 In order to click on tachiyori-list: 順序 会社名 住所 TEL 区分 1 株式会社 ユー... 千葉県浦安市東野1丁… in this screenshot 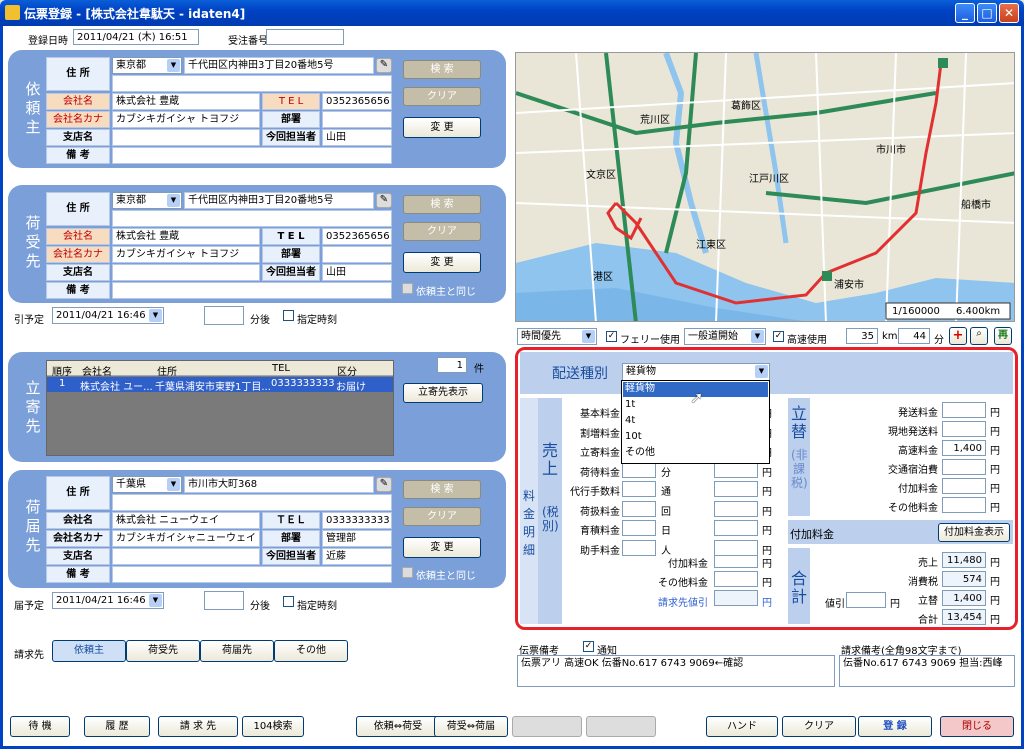, I will do `click(220, 408)`.